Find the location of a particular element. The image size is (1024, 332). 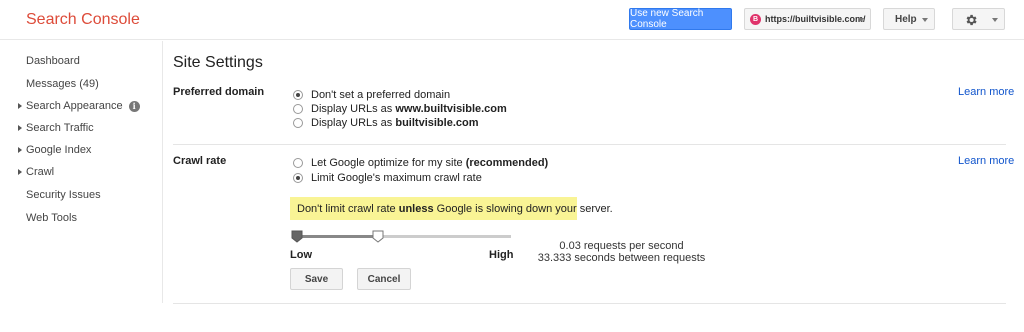

sidebar-item-label: Messages (49) is located at coordinates (62, 84).